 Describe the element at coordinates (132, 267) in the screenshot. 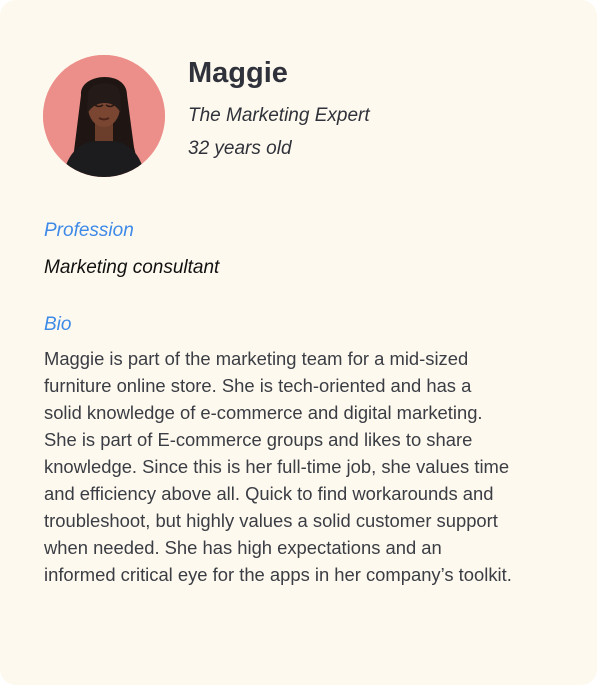

I see `profession-value: Marketing consultant` at that location.